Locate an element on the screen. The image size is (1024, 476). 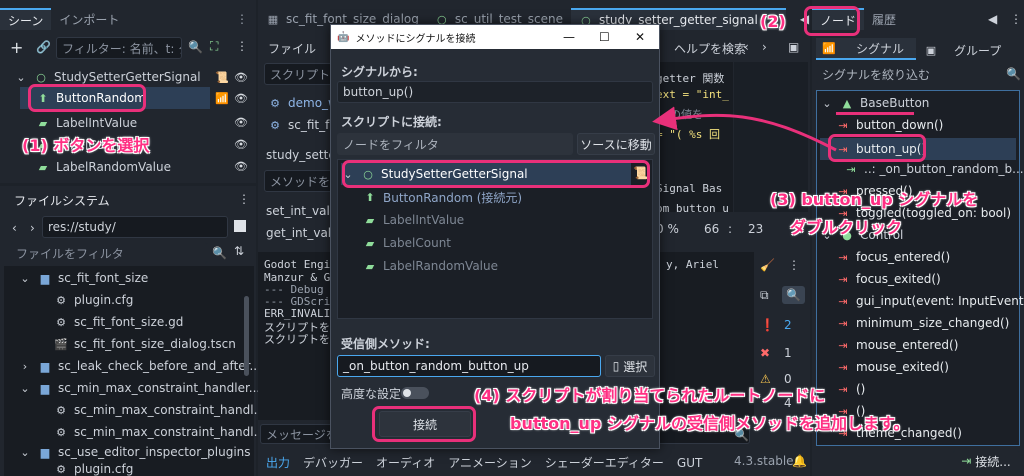
bell-icon: 🔔 is located at coordinates (799, 461).